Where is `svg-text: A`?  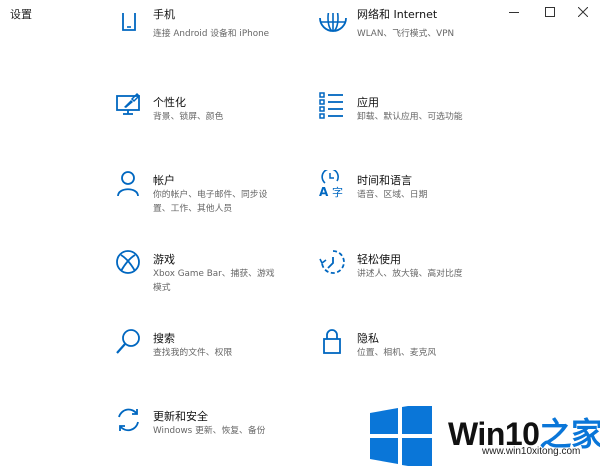
svg-text: A is located at coordinates (324, 191).